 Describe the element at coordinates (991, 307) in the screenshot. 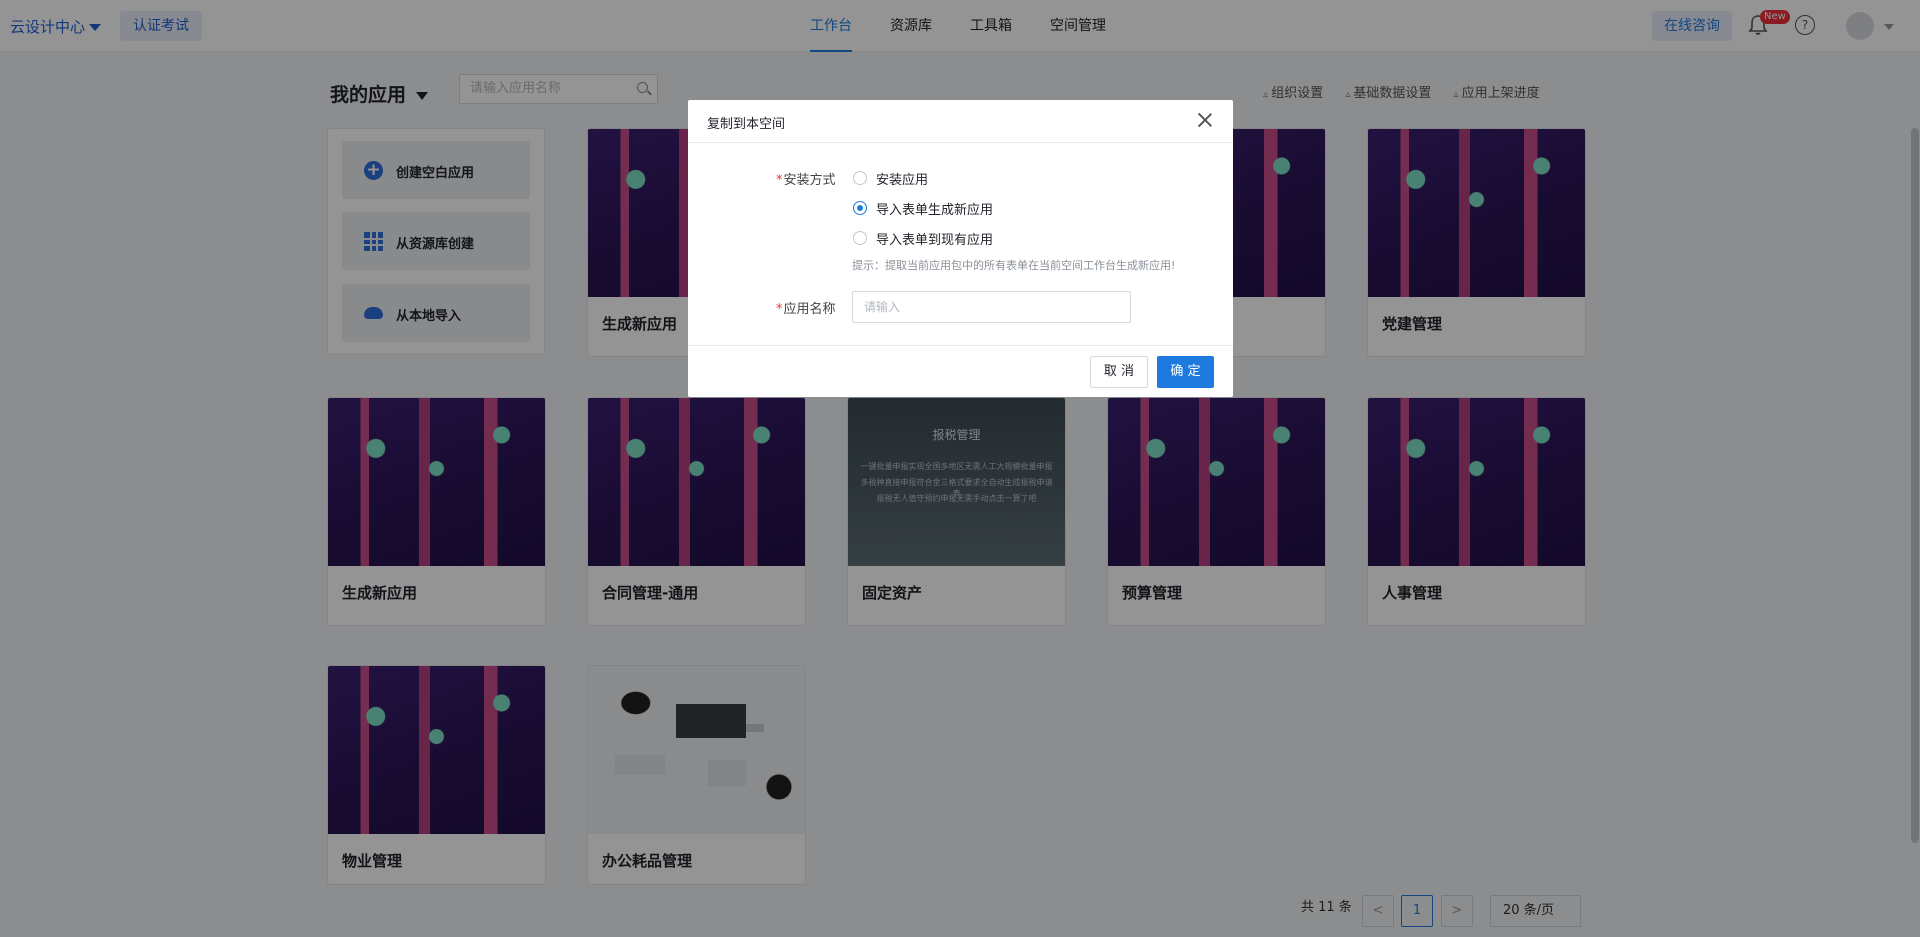

I see `app-name-input: 请输入` at that location.